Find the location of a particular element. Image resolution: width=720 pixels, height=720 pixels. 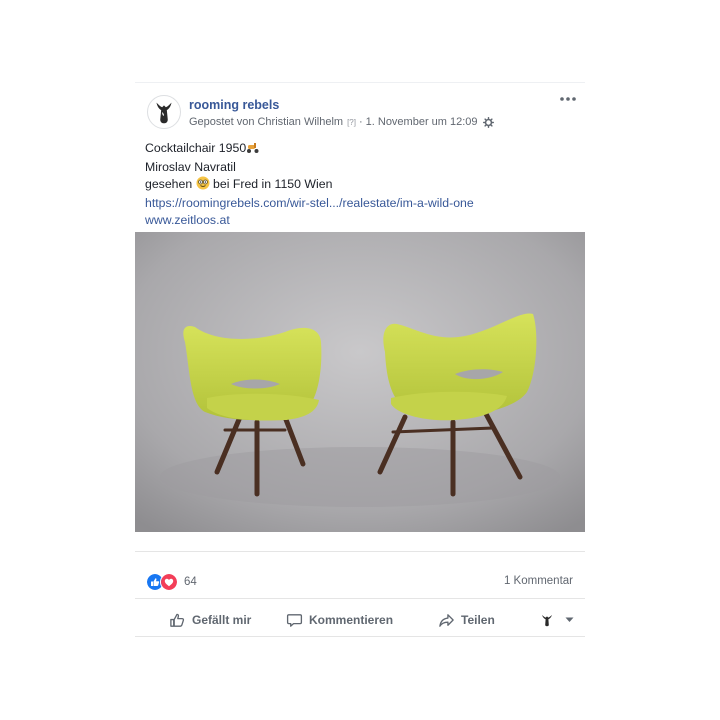

deer-antler-logo-icon is located at coordinates (164, 113).